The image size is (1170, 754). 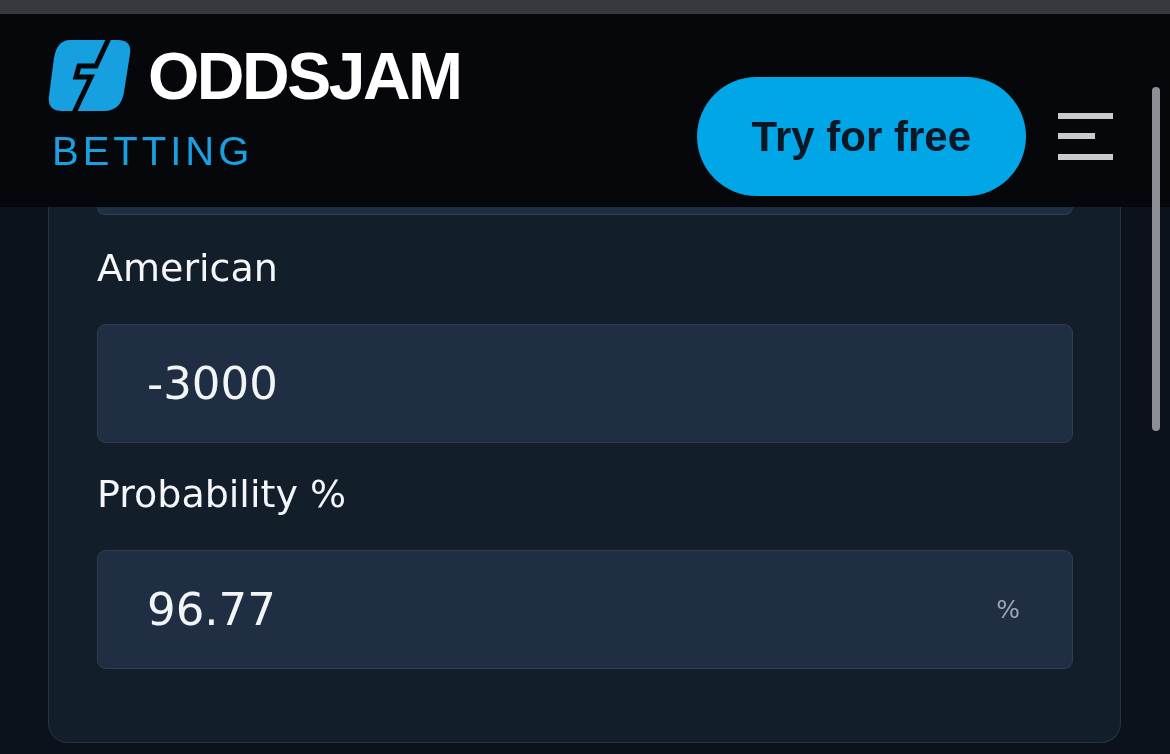 What do you see at coordinates (222, 494) in the screenshot?
I see `field-label: Probability %` at bounding box center [222, 494].